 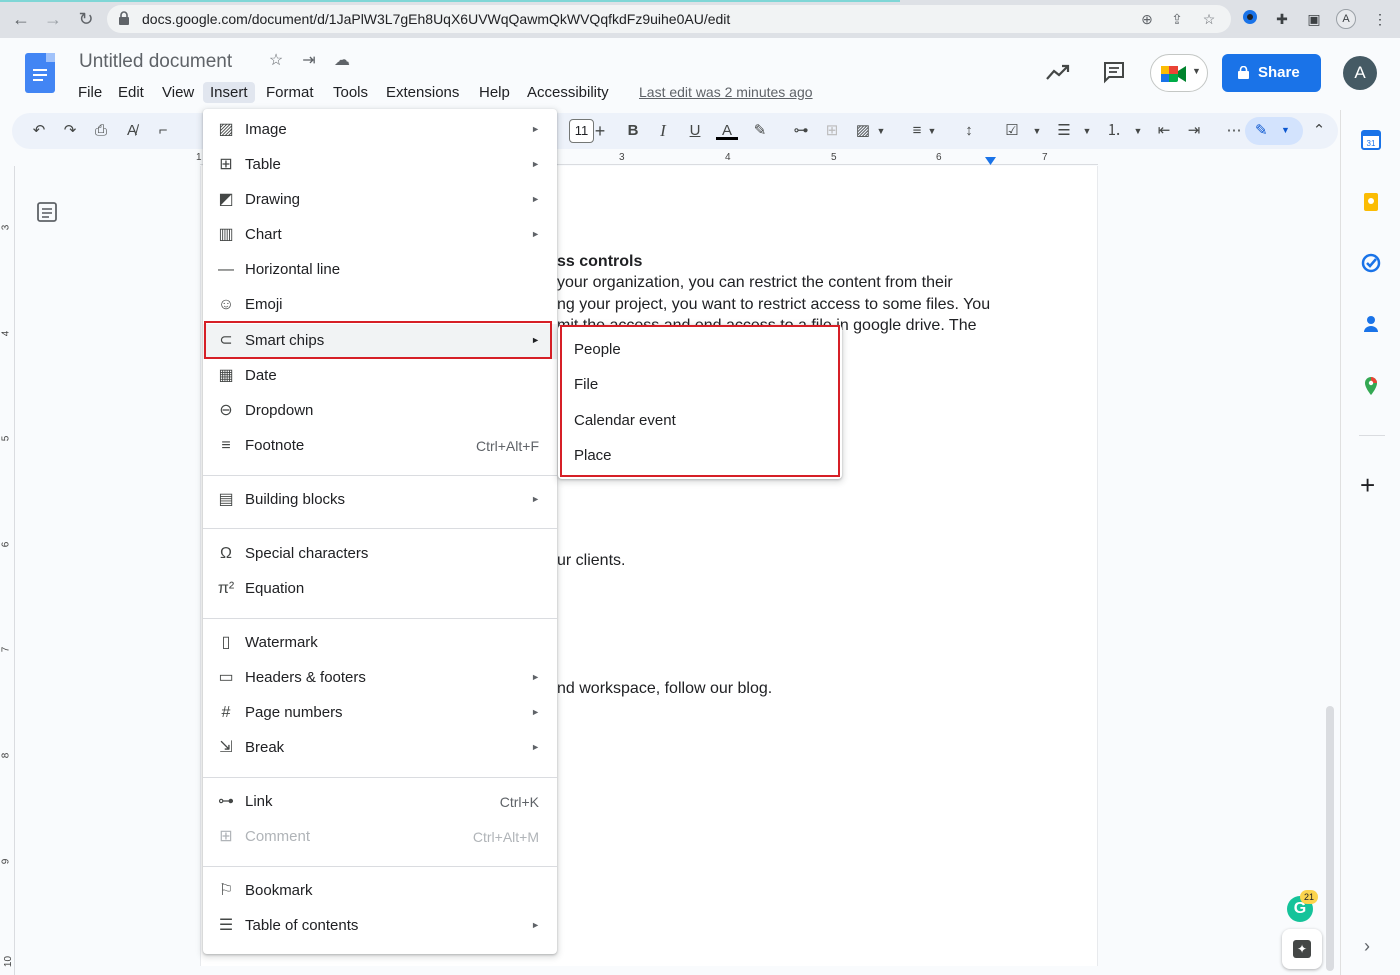 What do you see at coordinates (101, 131) in the screenshot?
I see `print-icon: ⎙` at bounding box center [101, 131].